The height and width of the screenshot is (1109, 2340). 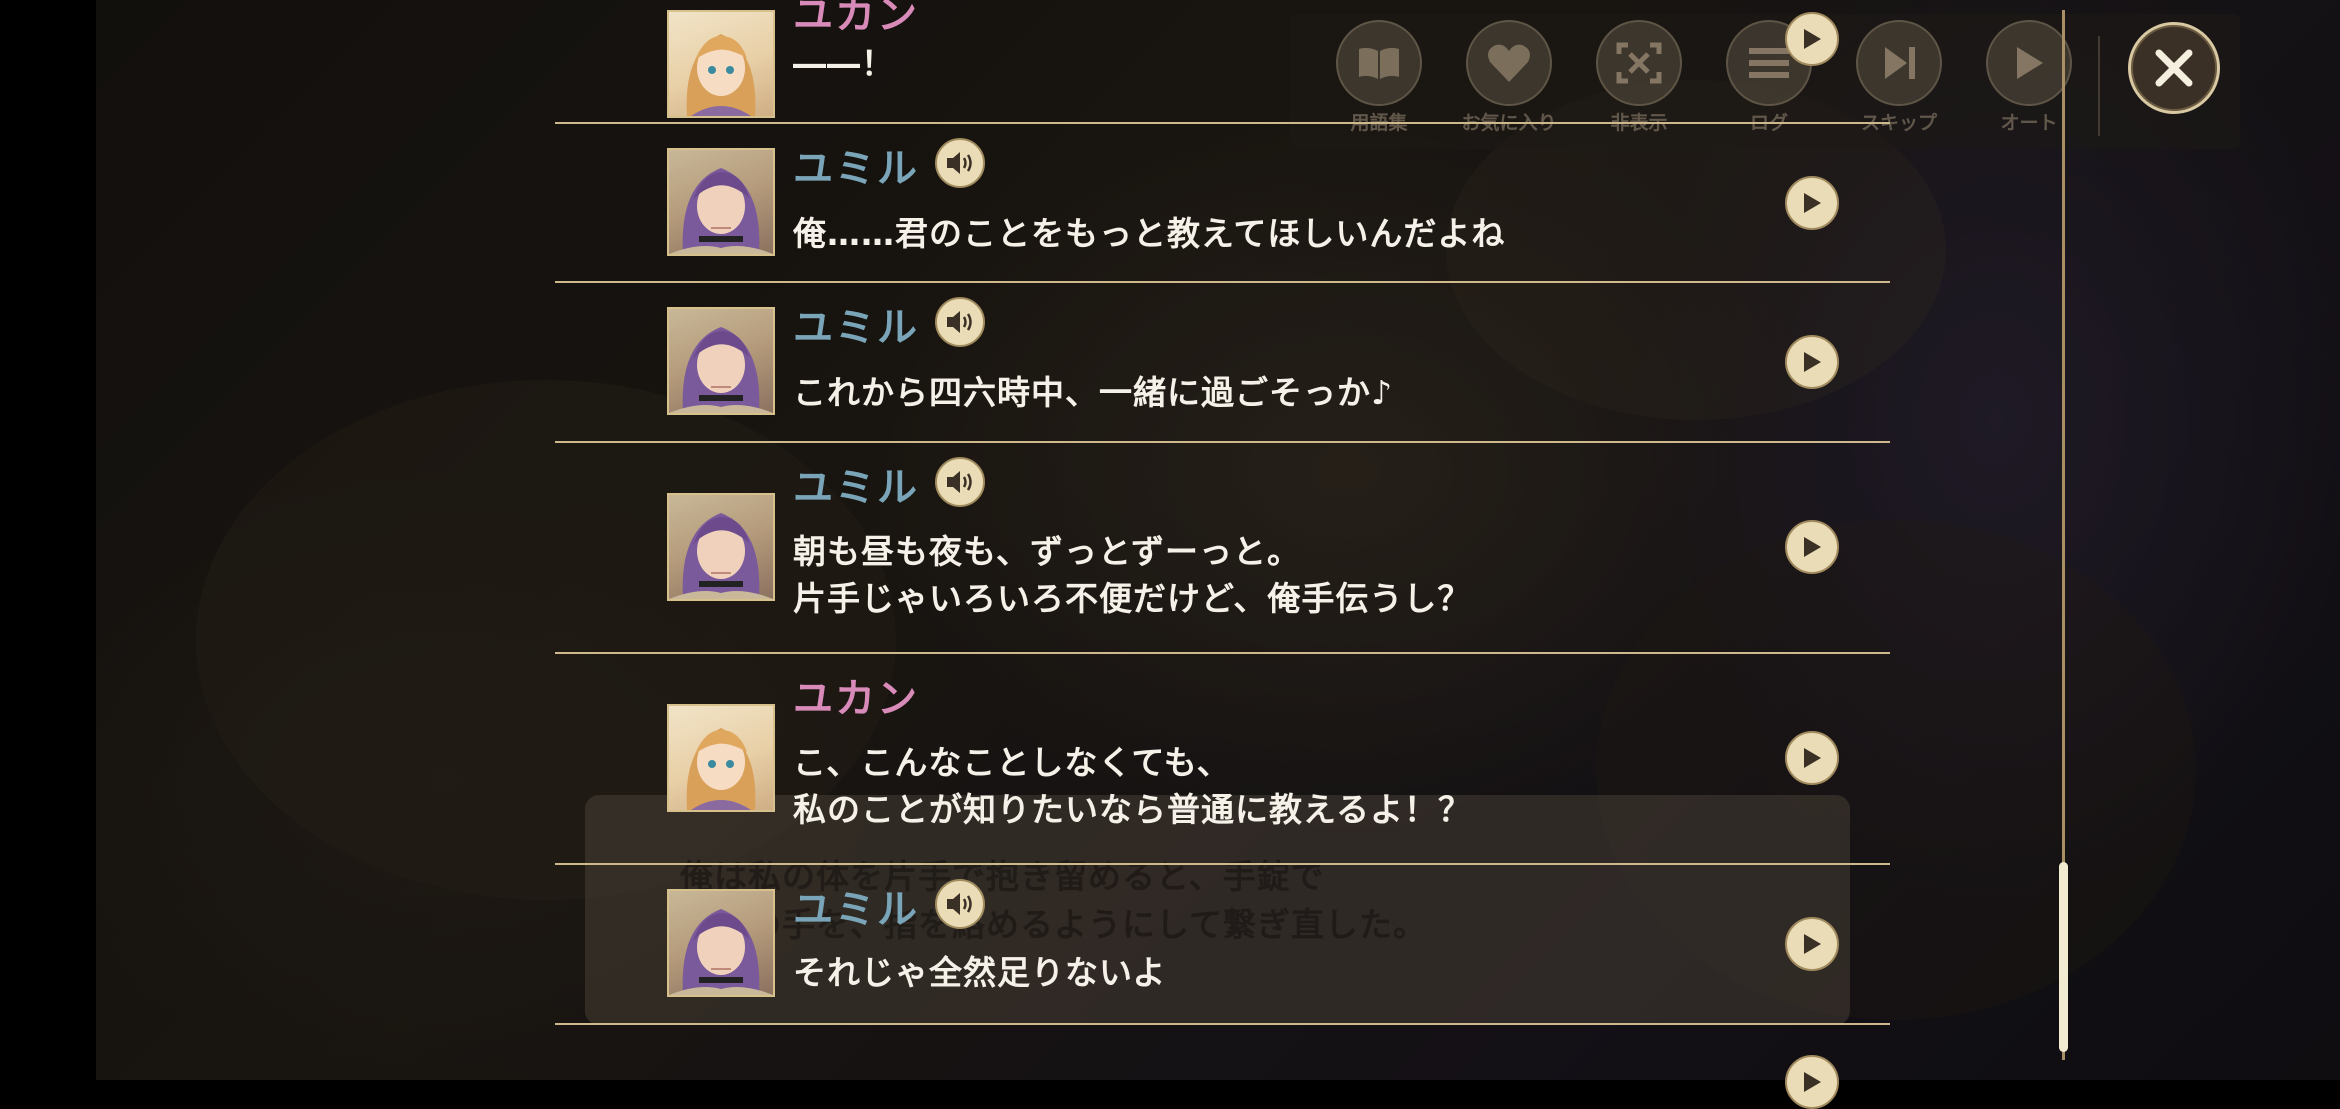 I want to click on dialogue-text: ――！, so click(x=844, y=63).